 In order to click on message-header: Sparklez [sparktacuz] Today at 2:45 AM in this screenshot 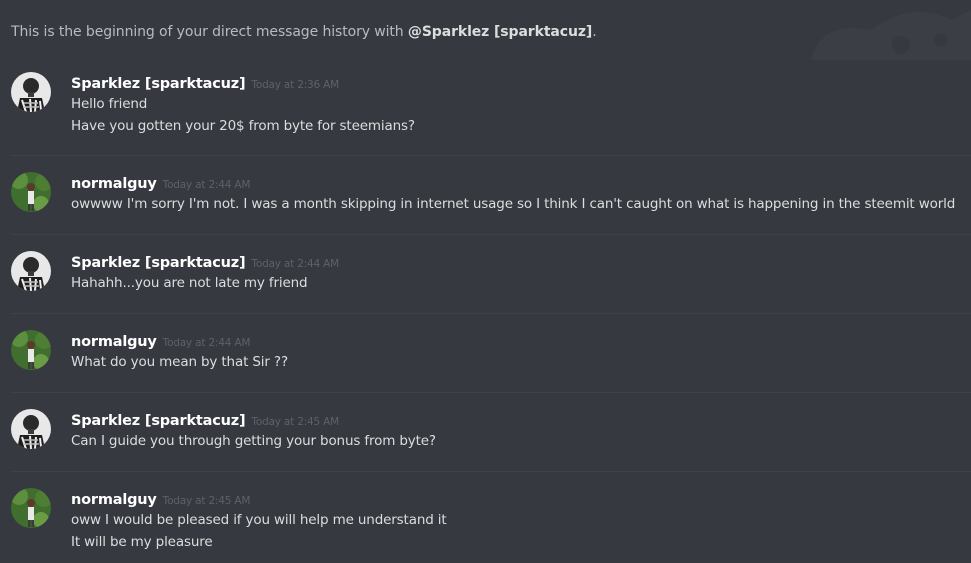, I will do `click(205, 419)`.